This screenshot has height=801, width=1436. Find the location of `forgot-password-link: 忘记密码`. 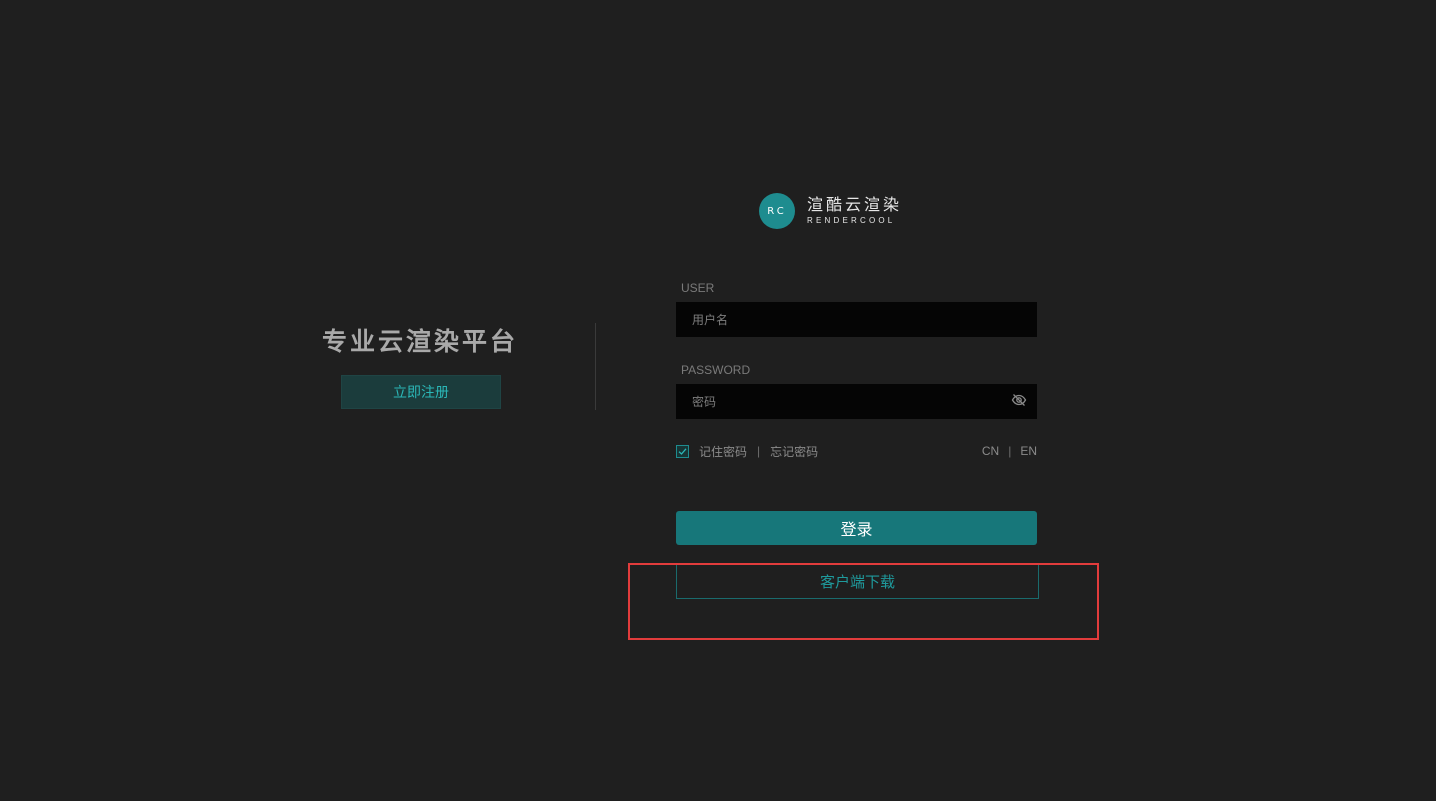

forgot-password-link: 忘记密码 is located at coordinates (794, 451).